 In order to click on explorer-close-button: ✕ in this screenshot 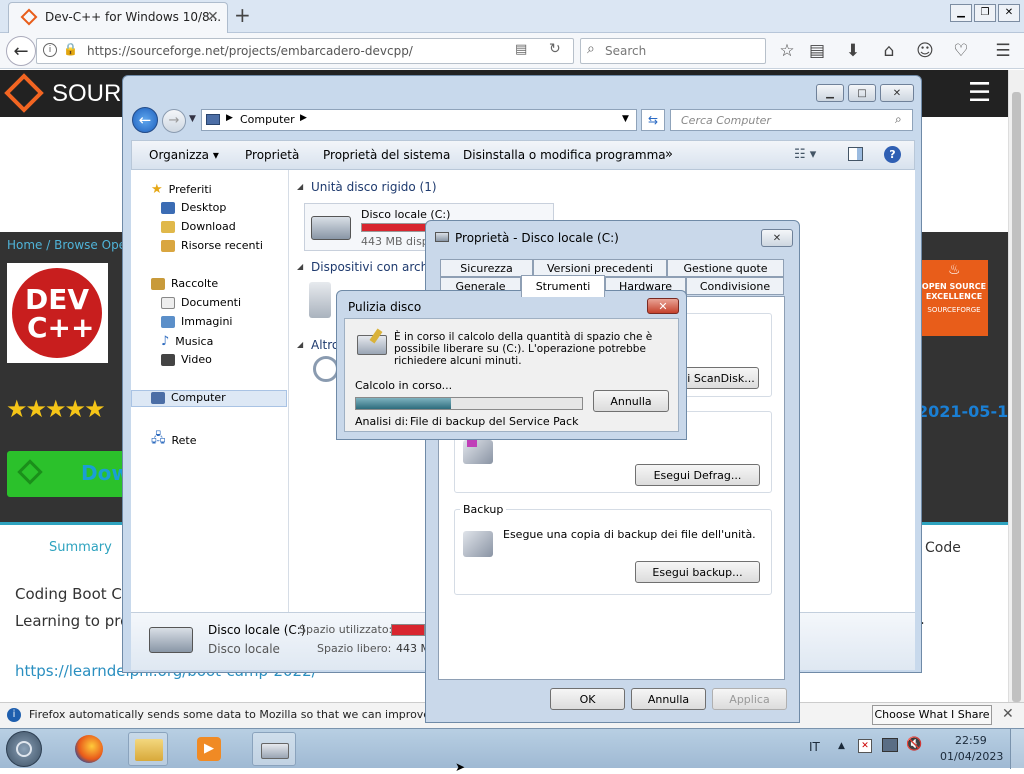, I will do `click(897, 93)`.